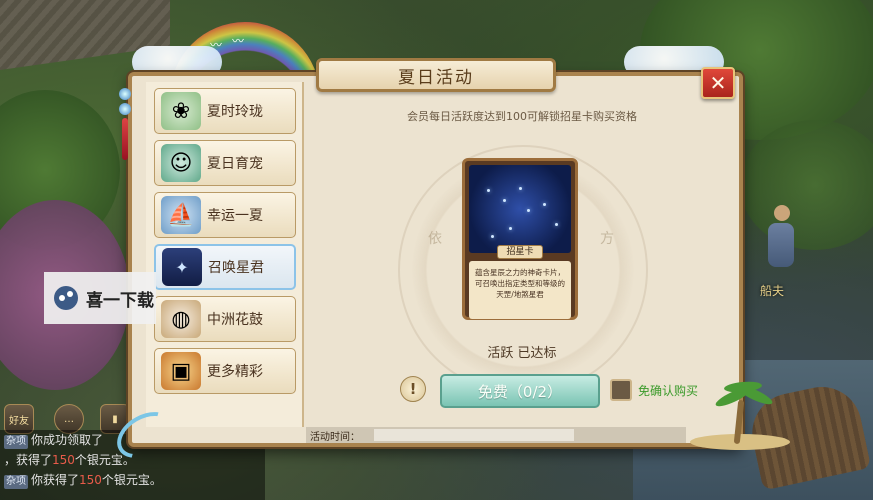  Describe the element at coordinates (235, 216) in the screenshot. I see `sidebar-item-label: 幸运一夏` at that location.